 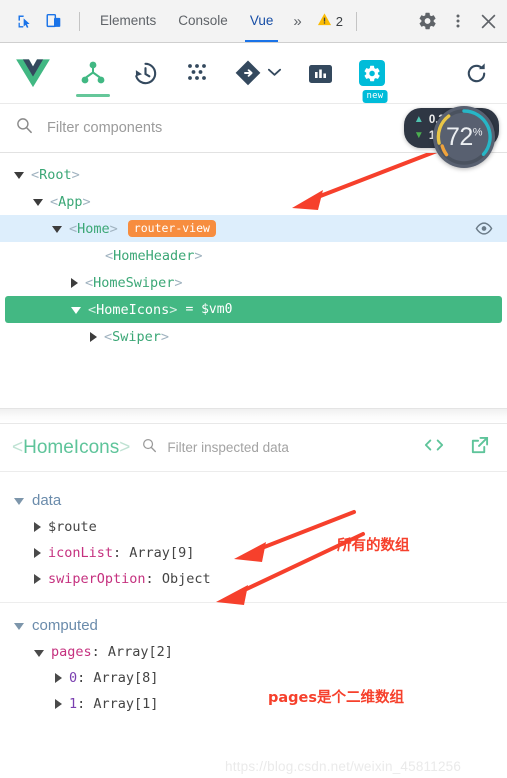 What do you see at coordinates (72, 527) in the screenshot?
I see `property-key: $route` at bounding box center [72, 527].